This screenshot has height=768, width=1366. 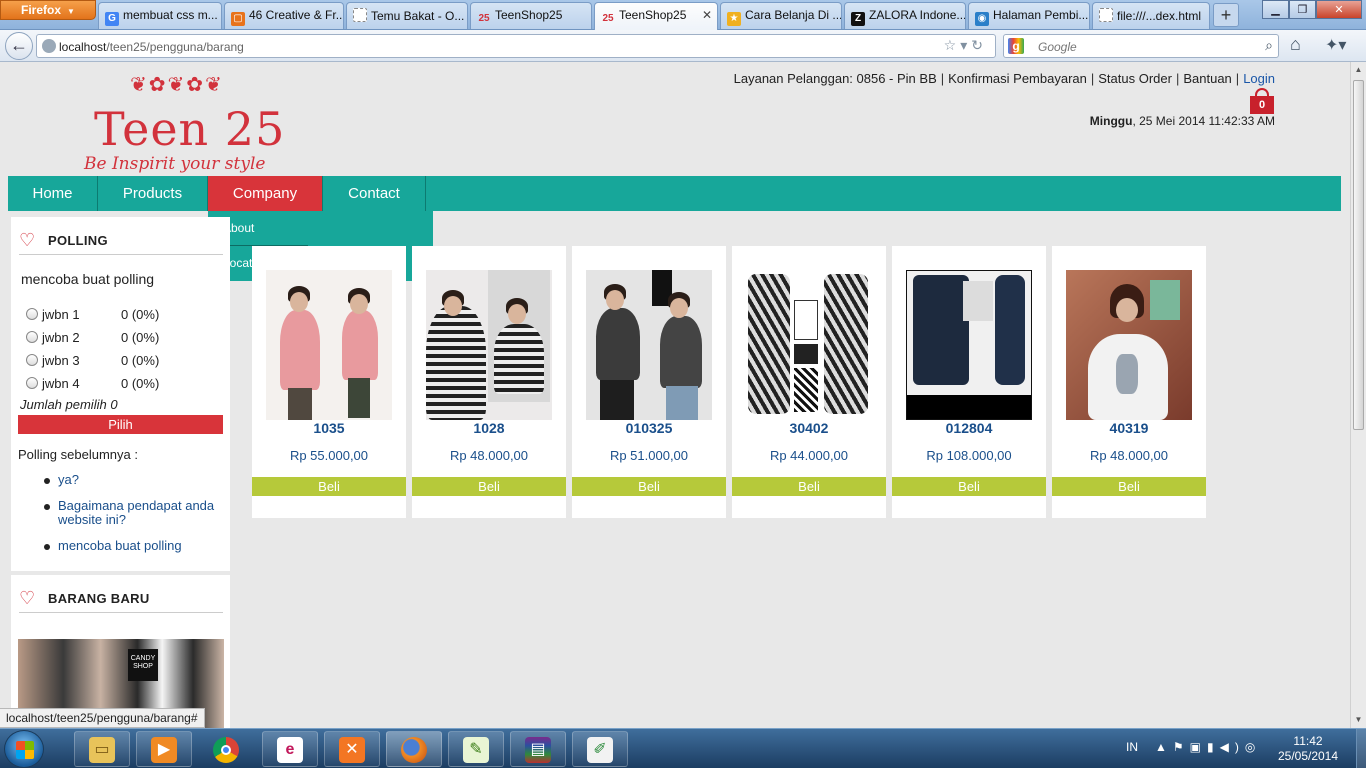 What do you see at coordinates (102, 749) in the screenshot?
I see `taskbar-explorer: ▭` at bounding box center [102, 749].